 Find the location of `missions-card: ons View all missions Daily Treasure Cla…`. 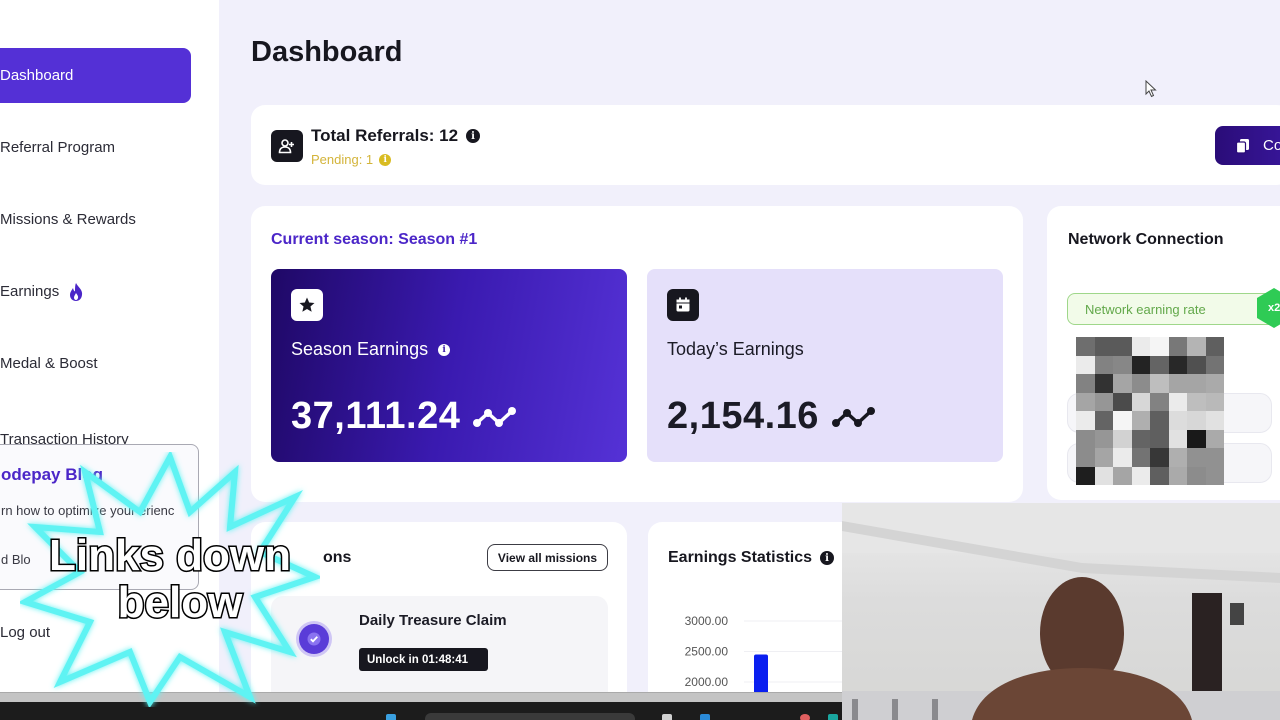

missions-card: ons View all missions Daily Treasure Cla… is located at coordinates (439, 621).